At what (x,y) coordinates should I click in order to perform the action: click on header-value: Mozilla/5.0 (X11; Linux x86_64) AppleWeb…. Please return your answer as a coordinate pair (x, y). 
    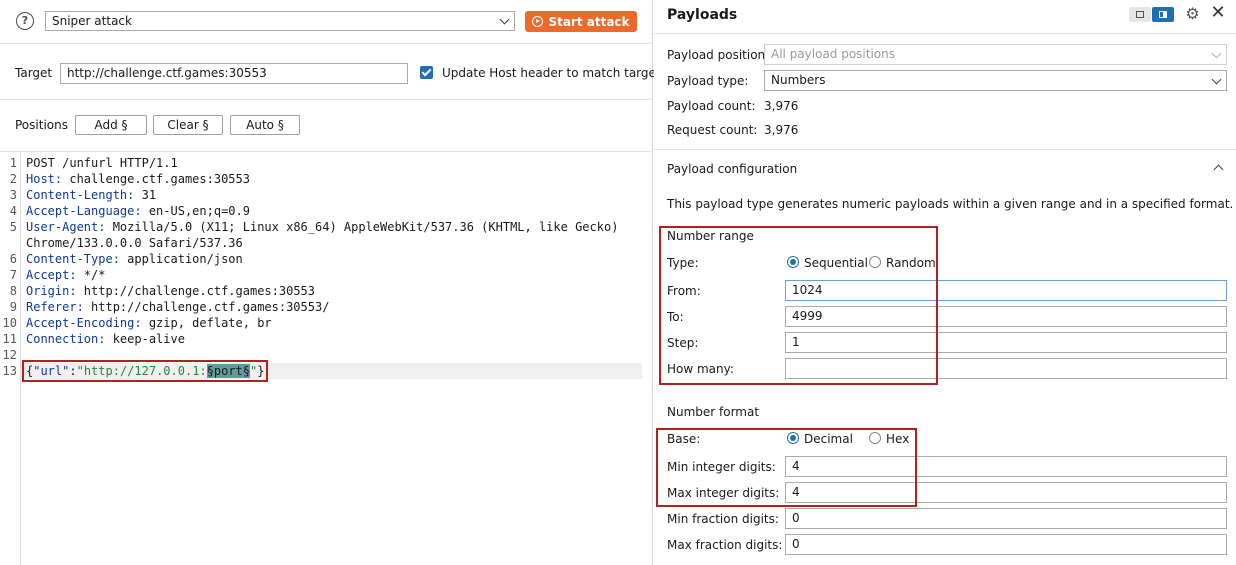
    Looking at the image, I should click on (362, 227).